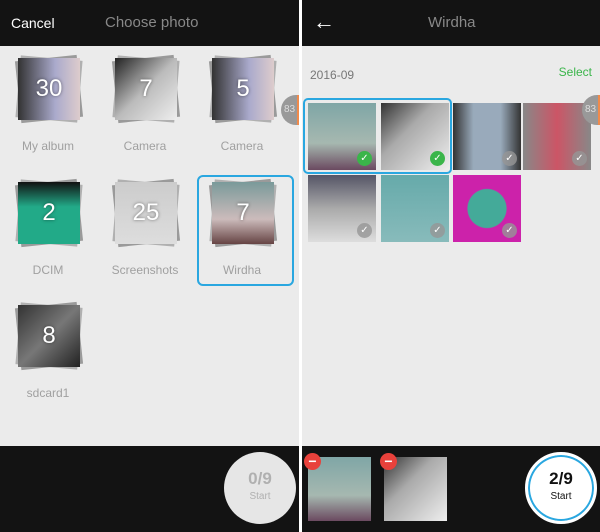 The width and height of the screenshot is (600, 532). I want to click on album-3: 2 DCIM, so click(48, 227).